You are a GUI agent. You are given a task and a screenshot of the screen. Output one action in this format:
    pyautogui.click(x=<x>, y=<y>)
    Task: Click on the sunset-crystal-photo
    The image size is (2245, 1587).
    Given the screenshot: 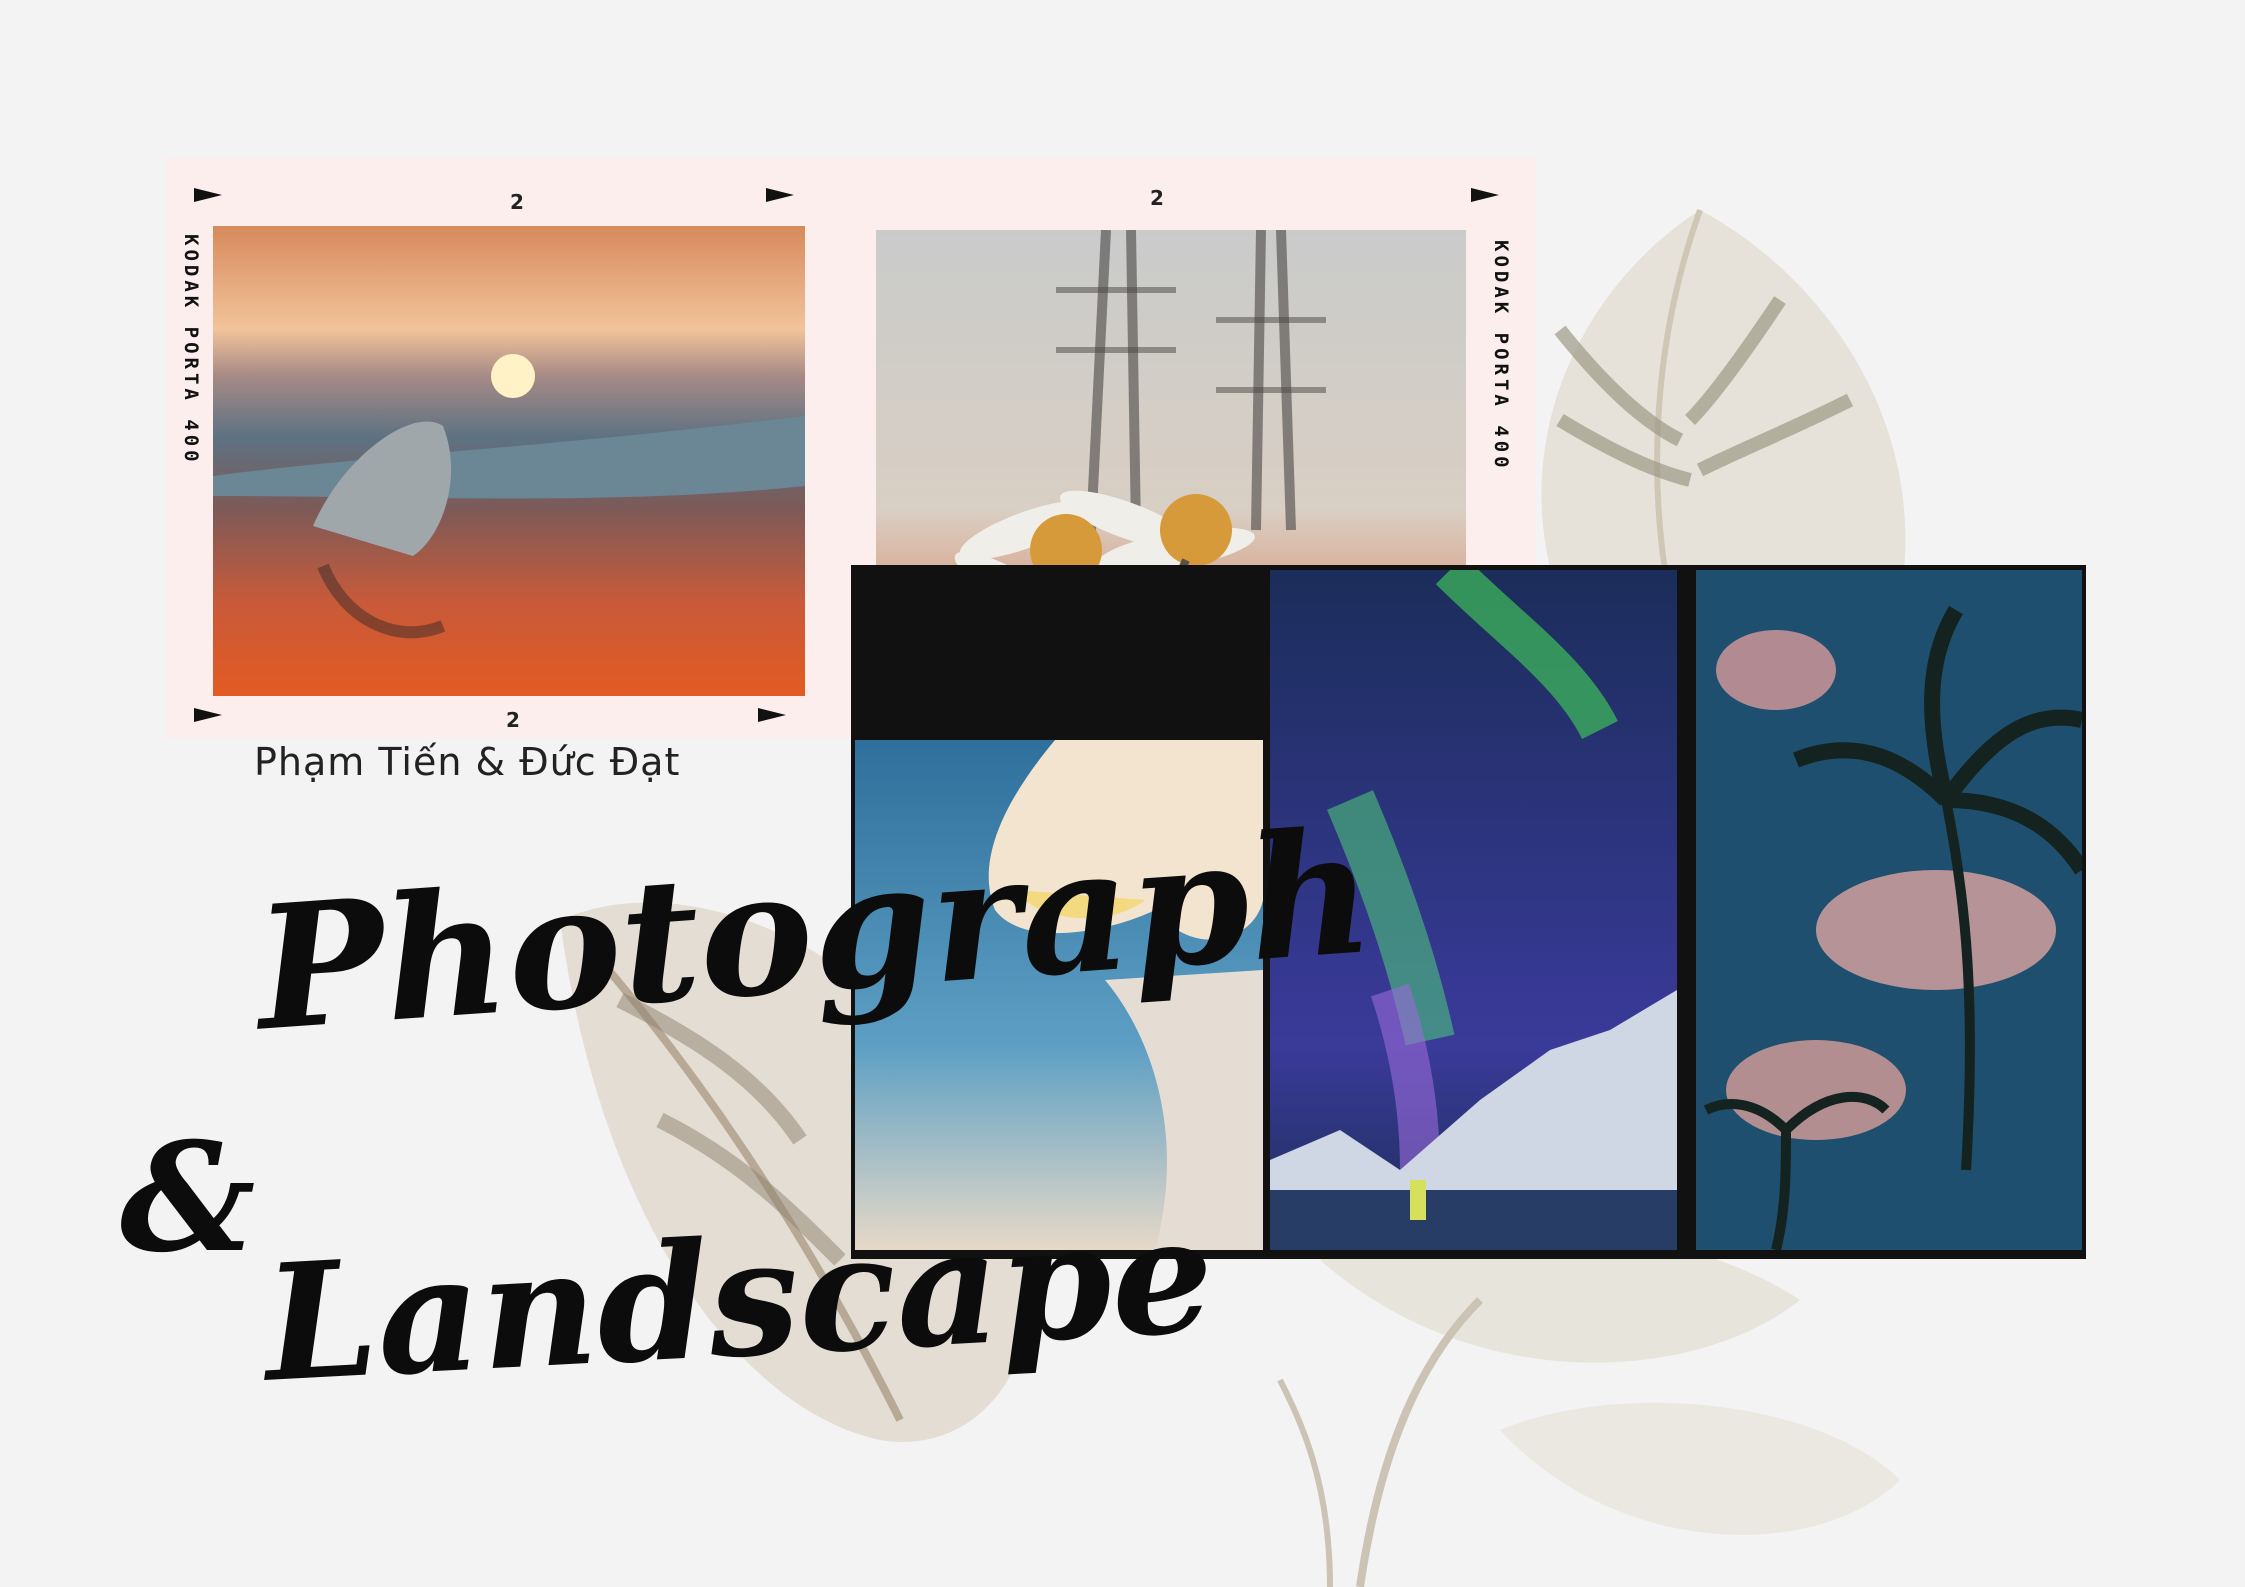 What is the action you would take?
    pyautogui.click(x=509, y=461)
    